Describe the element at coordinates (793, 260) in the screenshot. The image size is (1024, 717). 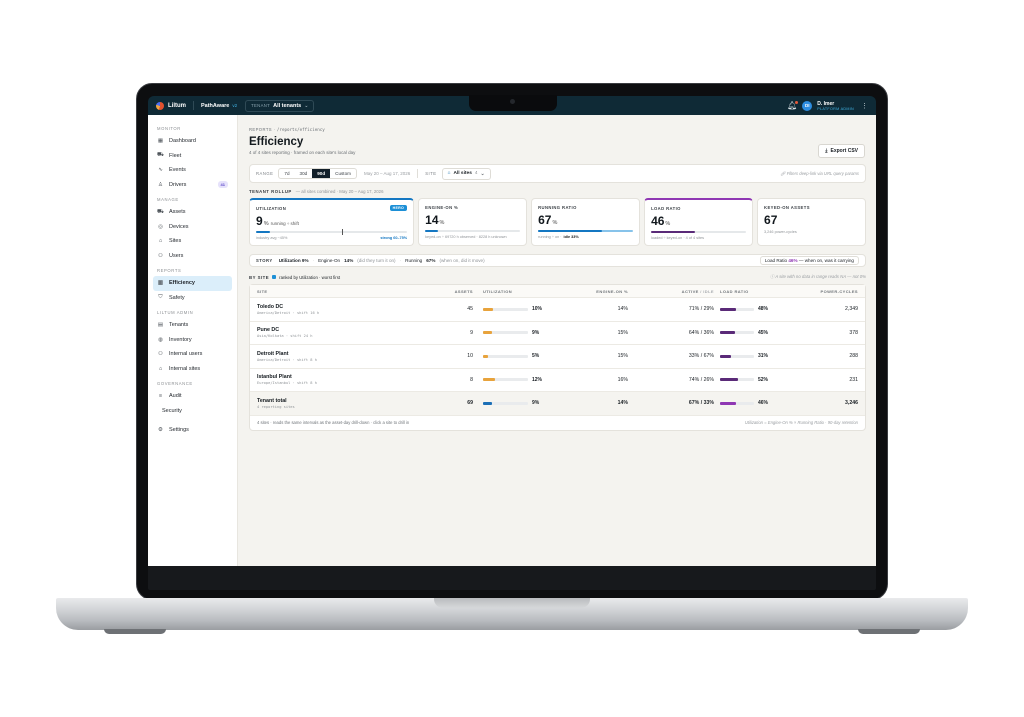
I see `lr-value: 46%` at that location.